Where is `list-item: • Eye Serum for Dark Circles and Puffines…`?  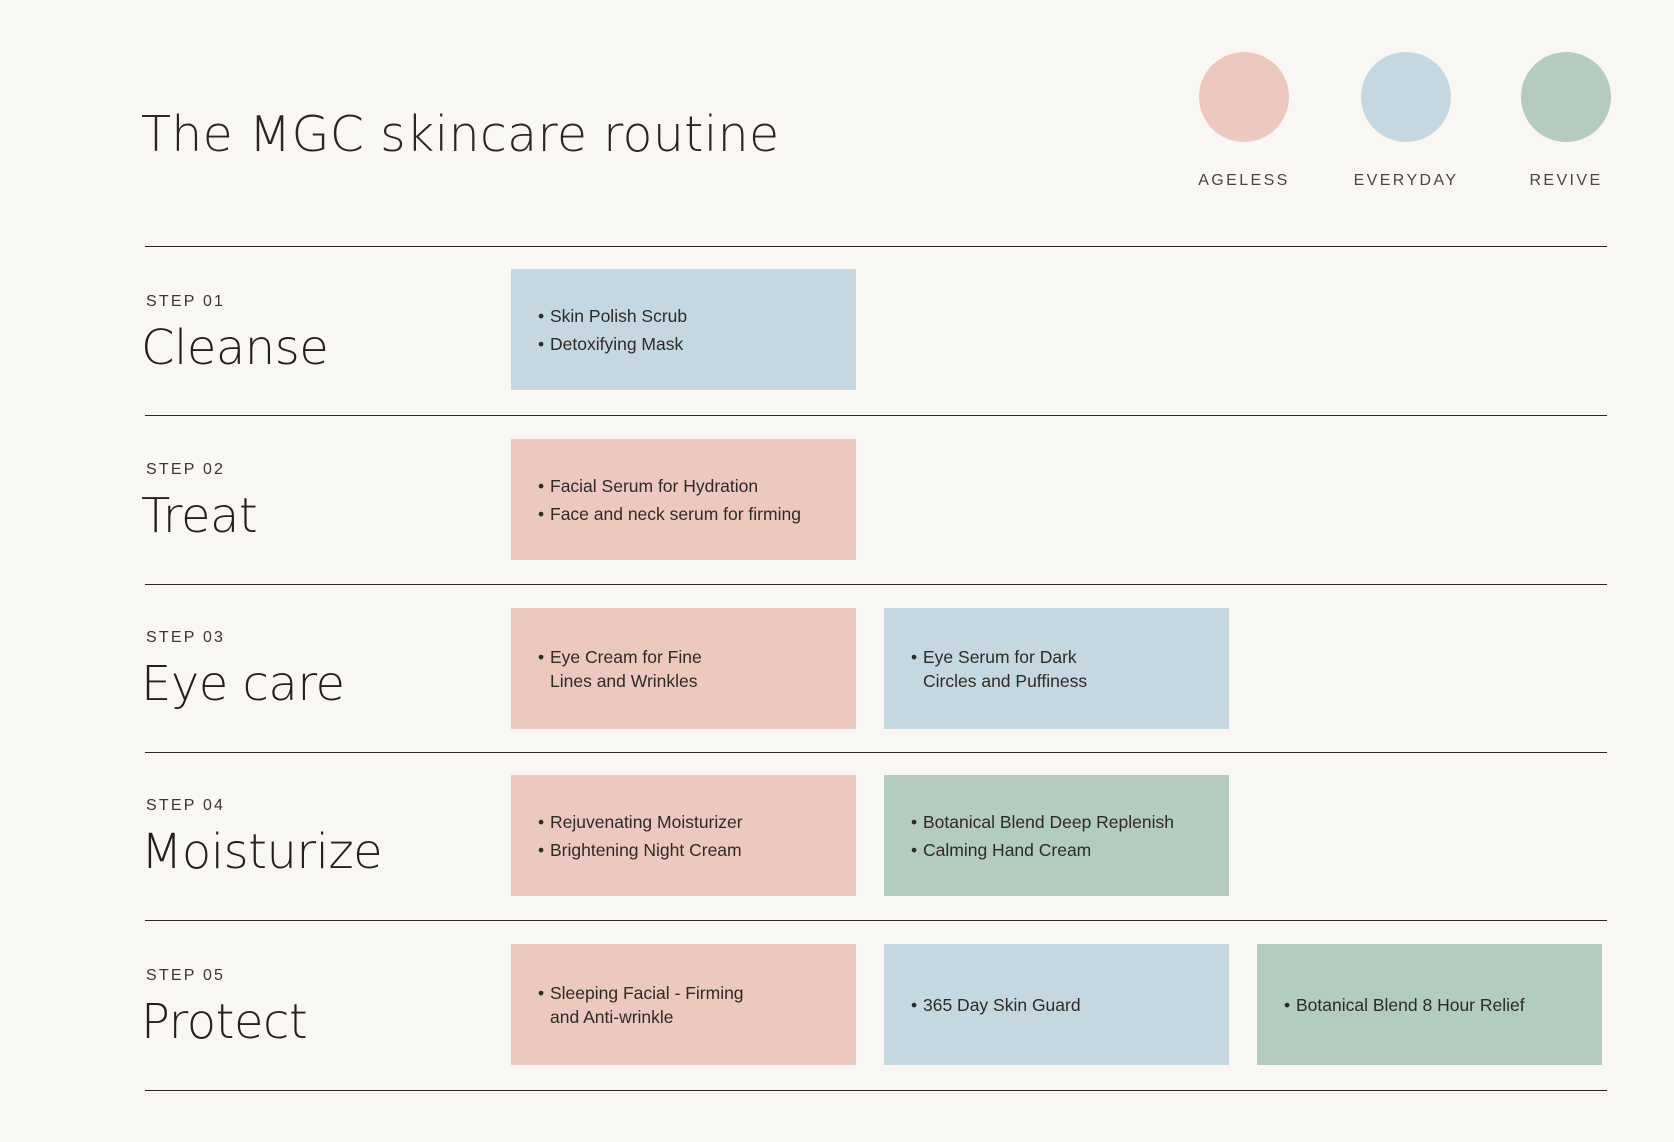 list-item: • Eye Serum for Dark Circles and Puffines… is located at coordinates (999, 668).